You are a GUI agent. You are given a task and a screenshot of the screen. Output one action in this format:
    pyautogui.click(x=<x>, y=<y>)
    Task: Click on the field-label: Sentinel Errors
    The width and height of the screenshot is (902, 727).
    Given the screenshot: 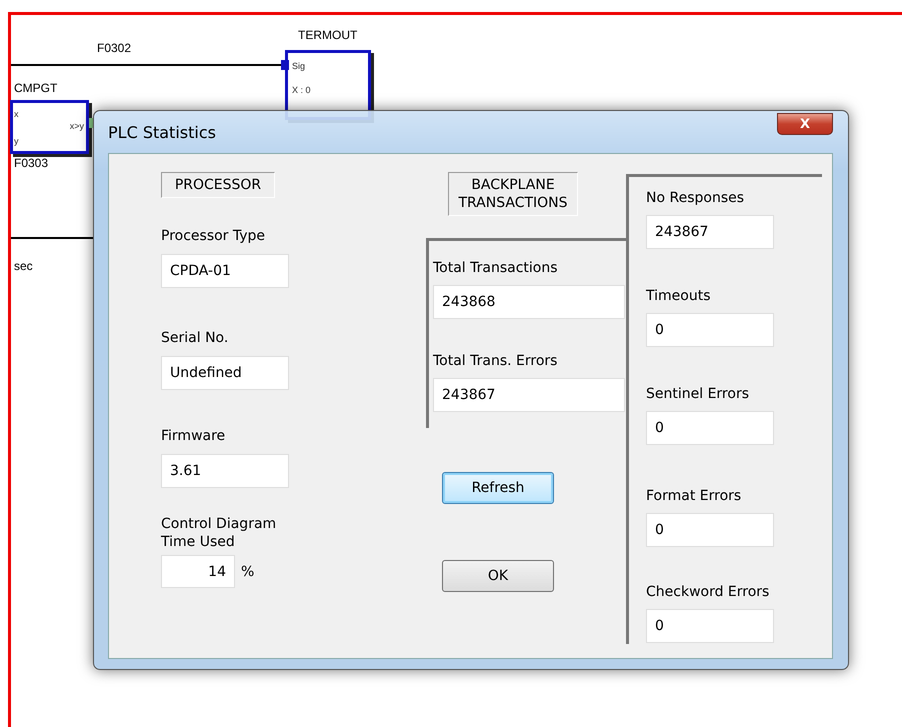 What is the action you would take?
    pyautogui.click(x=698, y=394)
    